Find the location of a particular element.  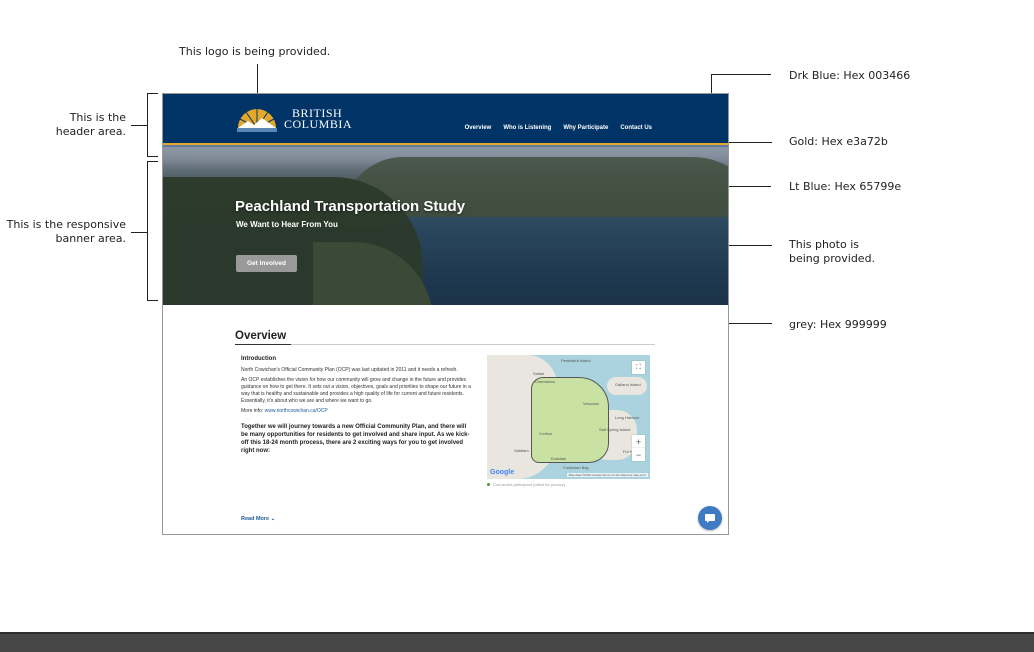

get-involved-button: Get Involved is located at coordinates (266, 263).